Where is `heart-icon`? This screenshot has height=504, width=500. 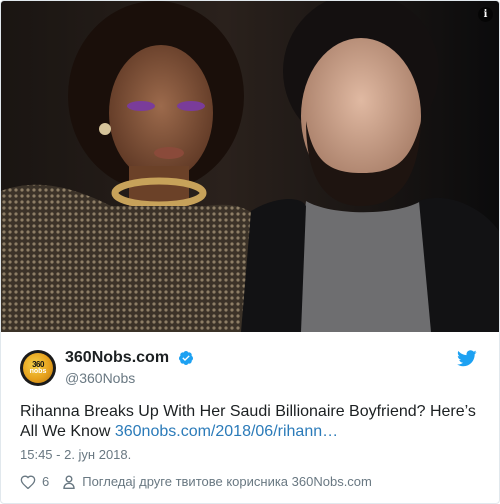
heart-icon is located at coordinates (28, 482).